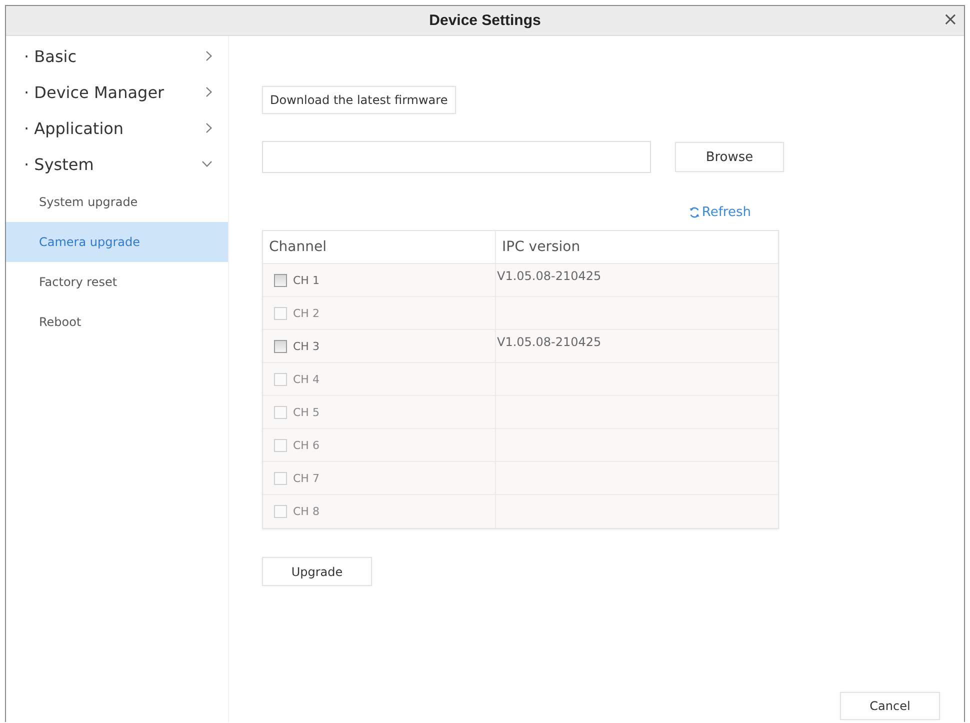 The width and height of the screenshot is (970, 723). I want to click on sidebar-item: · Basic, so click(117, 56).